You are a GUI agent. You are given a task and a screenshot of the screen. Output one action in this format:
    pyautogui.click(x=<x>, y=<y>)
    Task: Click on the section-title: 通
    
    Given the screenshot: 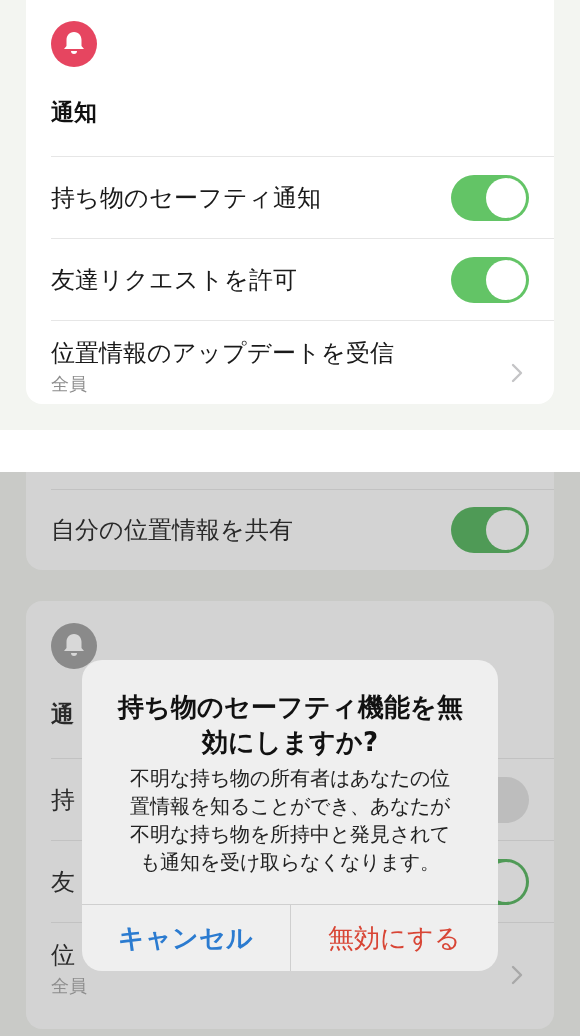 What is the action you would take?
    pyautogui.click(x=62, y=714)
    